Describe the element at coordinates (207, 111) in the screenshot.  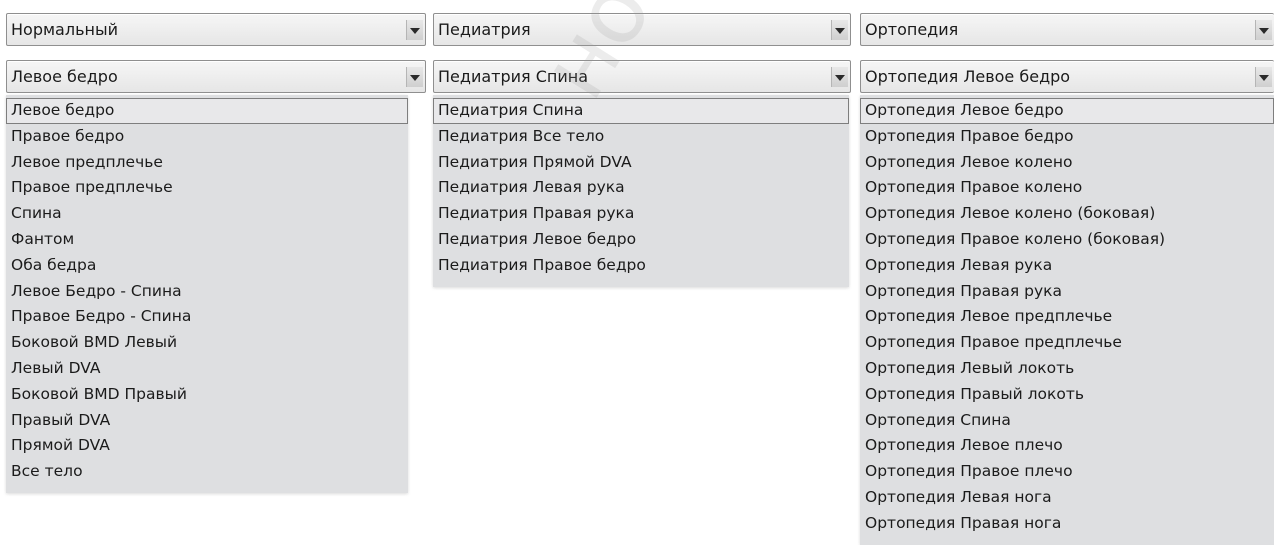
I see `list-item: Левое бедро` at that location.